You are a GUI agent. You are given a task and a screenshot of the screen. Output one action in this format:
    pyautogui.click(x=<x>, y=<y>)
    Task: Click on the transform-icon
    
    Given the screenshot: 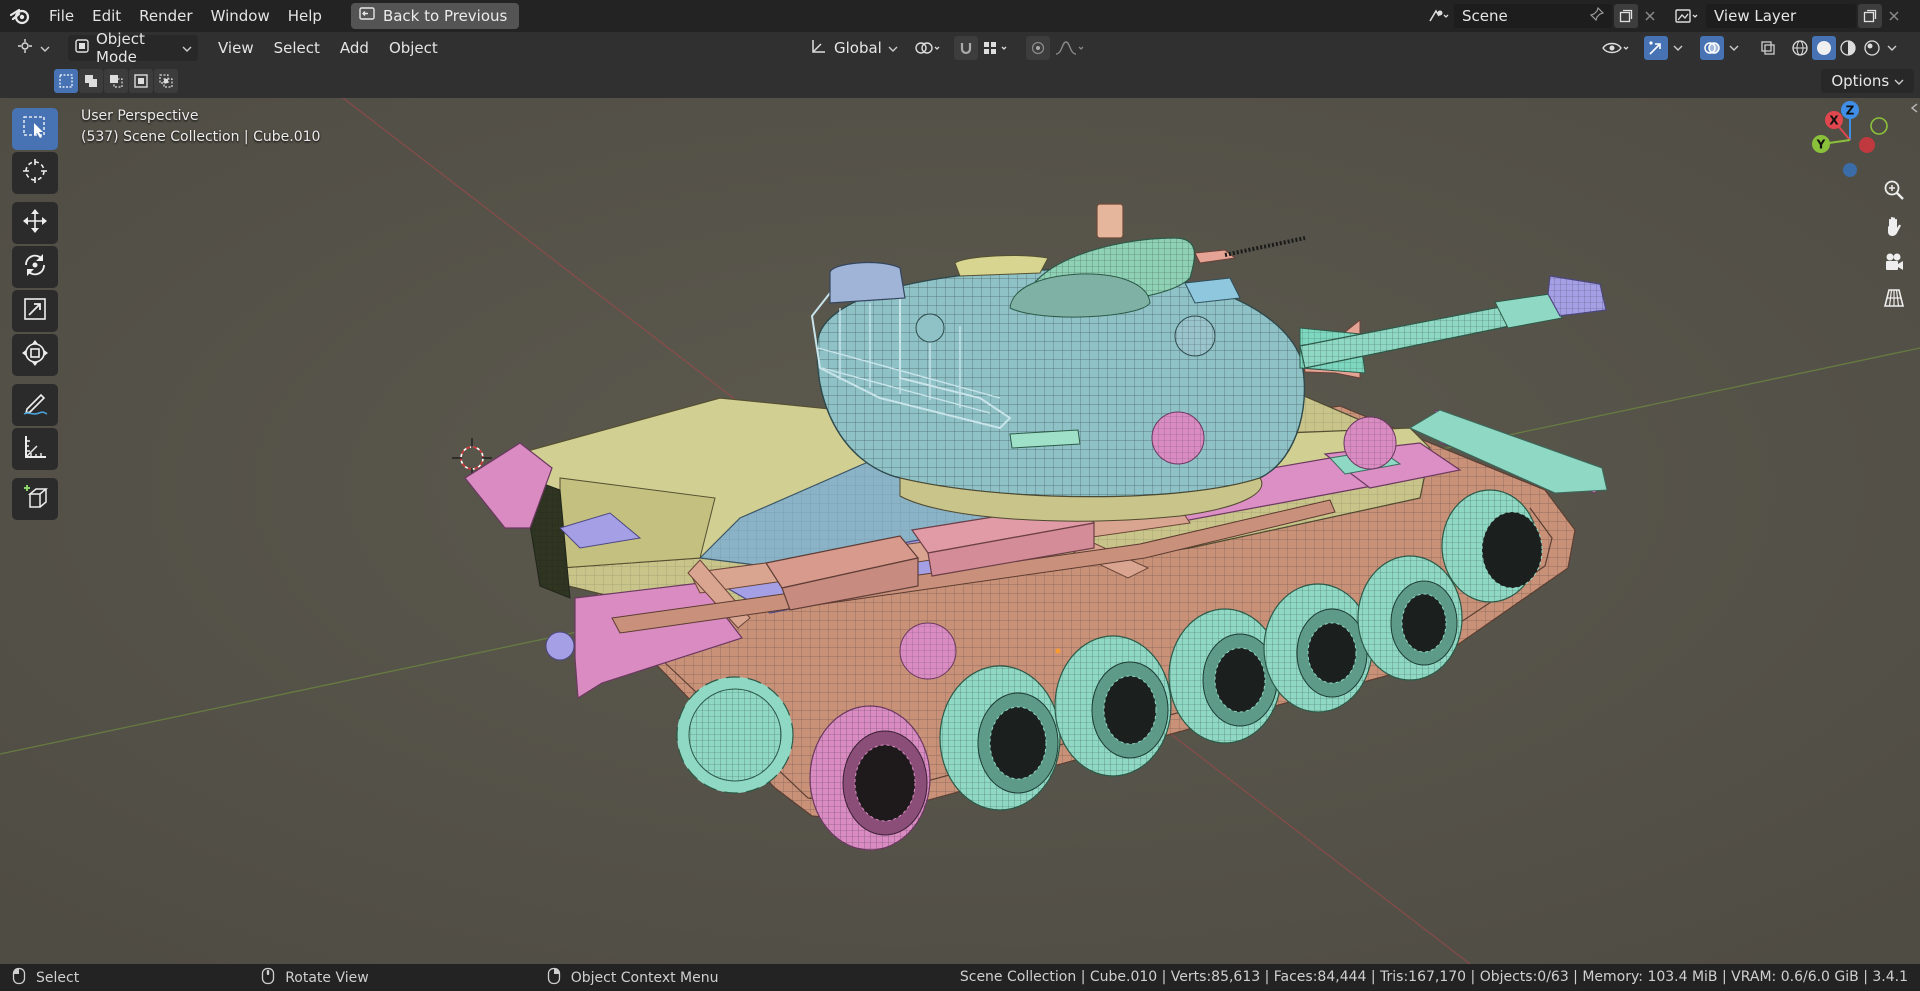 What is the action you would take?
    pyautogui.click(x=35, y=355)
    